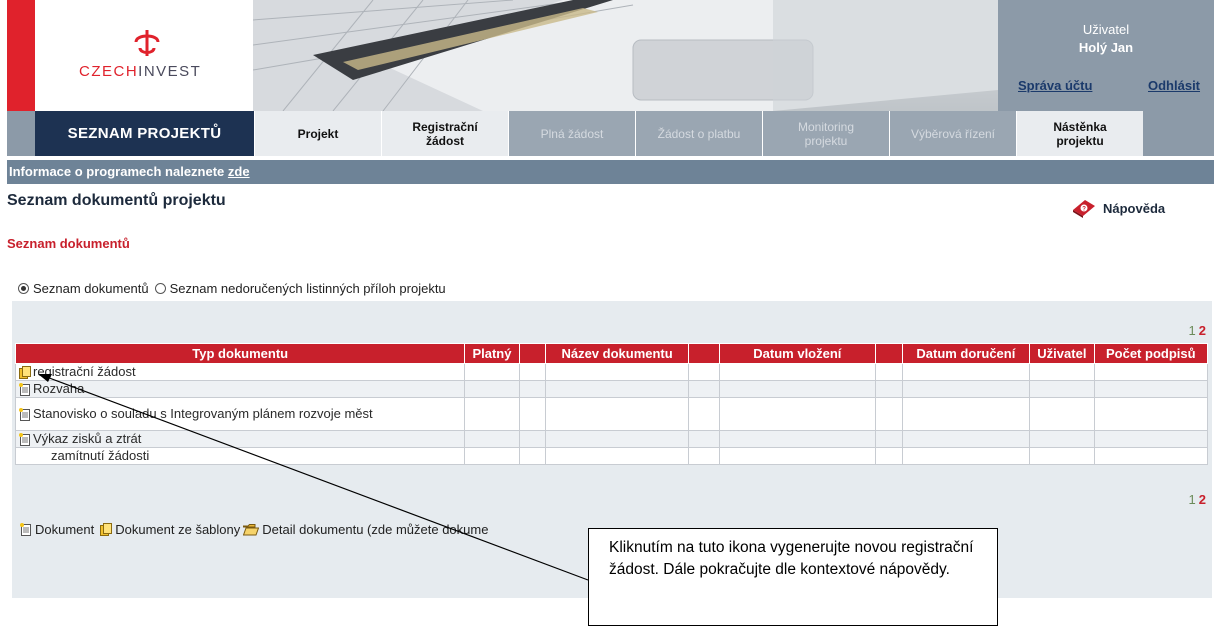  I want to click on col-valid: Platný, so click(492, 353).